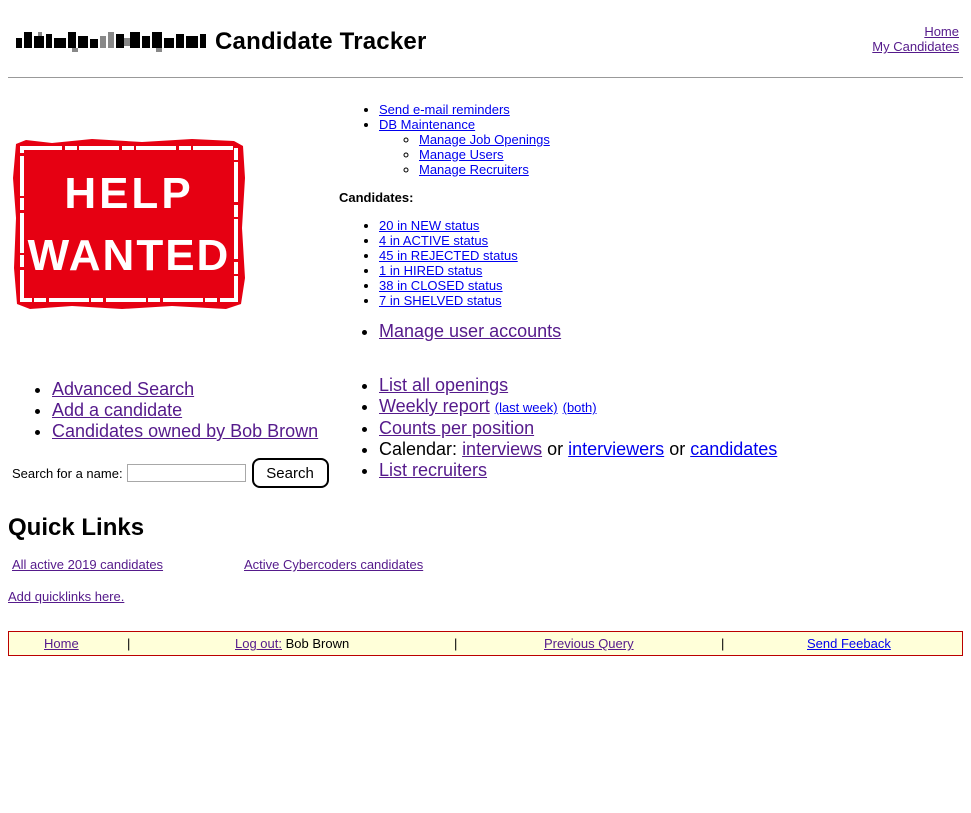  Describe the element at coordinates (941, 31) in the screenshot. I see `home-link: Home` at that location.